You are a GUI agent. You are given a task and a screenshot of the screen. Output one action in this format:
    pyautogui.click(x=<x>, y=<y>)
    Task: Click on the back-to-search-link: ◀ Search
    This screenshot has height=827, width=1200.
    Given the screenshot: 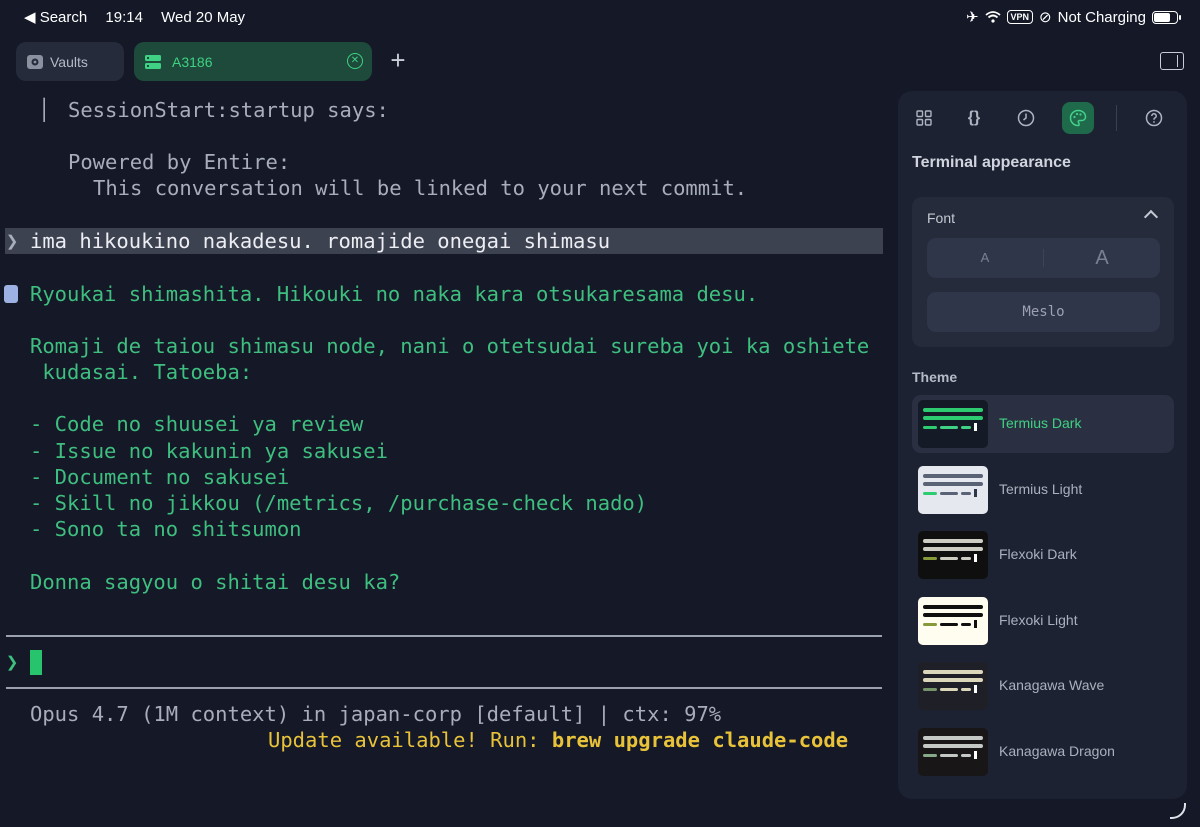 What is the action you would take?
    pyautogui.click(x=55, y=17)
    